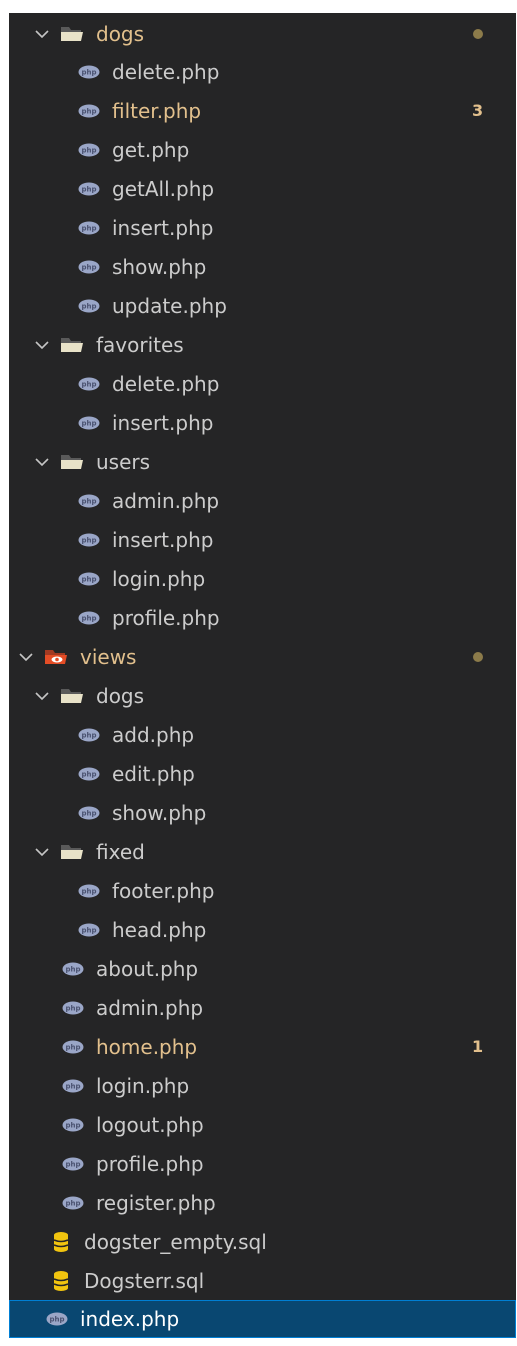 This screenshot has width=517, height=1346. What do you see at coordinates (61, 1242) in the screenshot?
I see `database-icon` at bounding box center [61, 1242].